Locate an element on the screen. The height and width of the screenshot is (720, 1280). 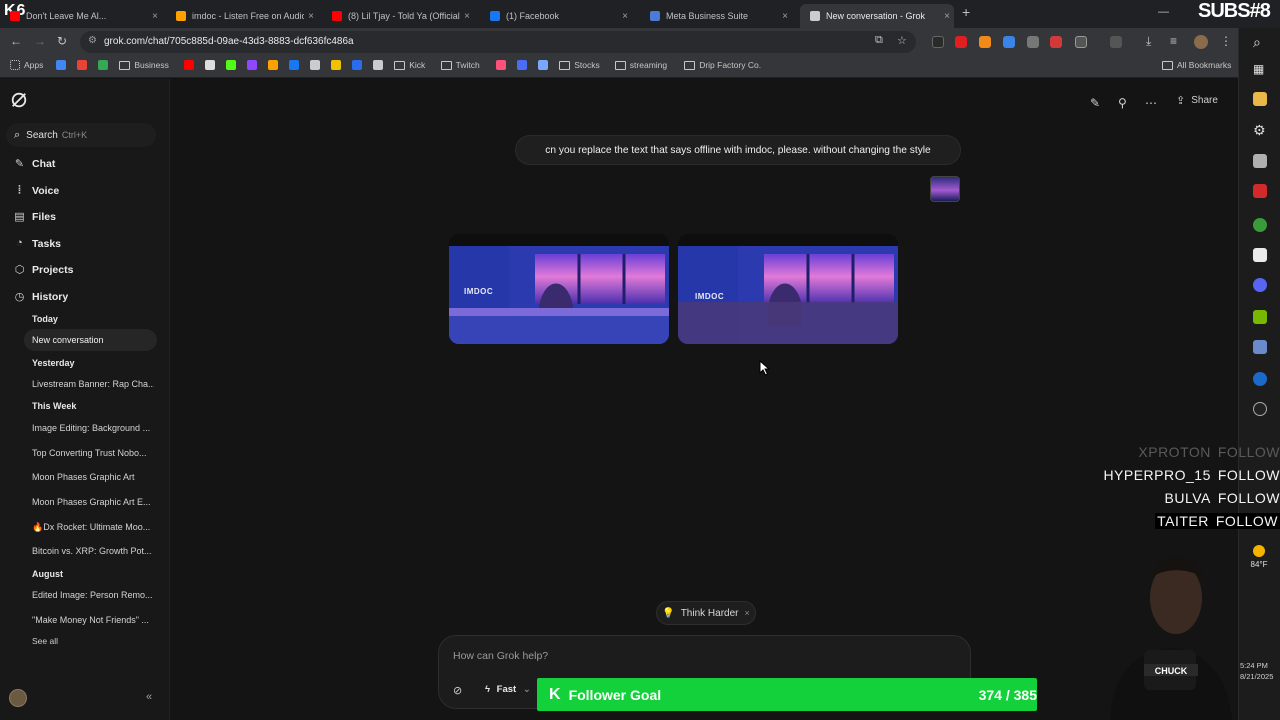
install-app-icon: ⧉ is located at coordinates (879, 40).